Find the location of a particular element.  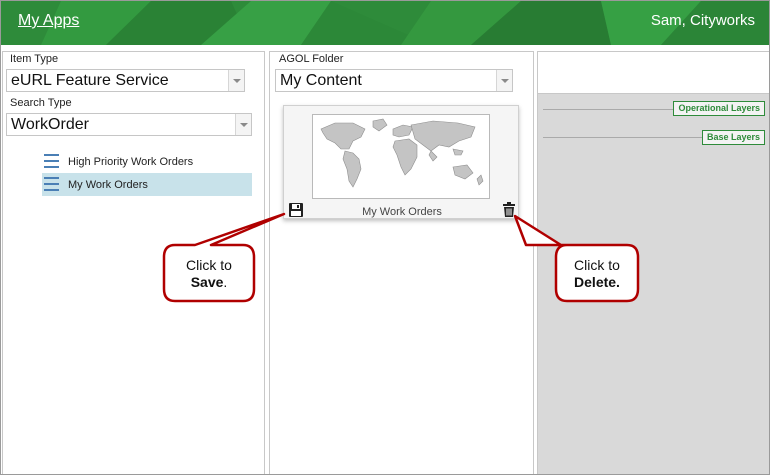

trash-icon is located at coordinates (509, 209).